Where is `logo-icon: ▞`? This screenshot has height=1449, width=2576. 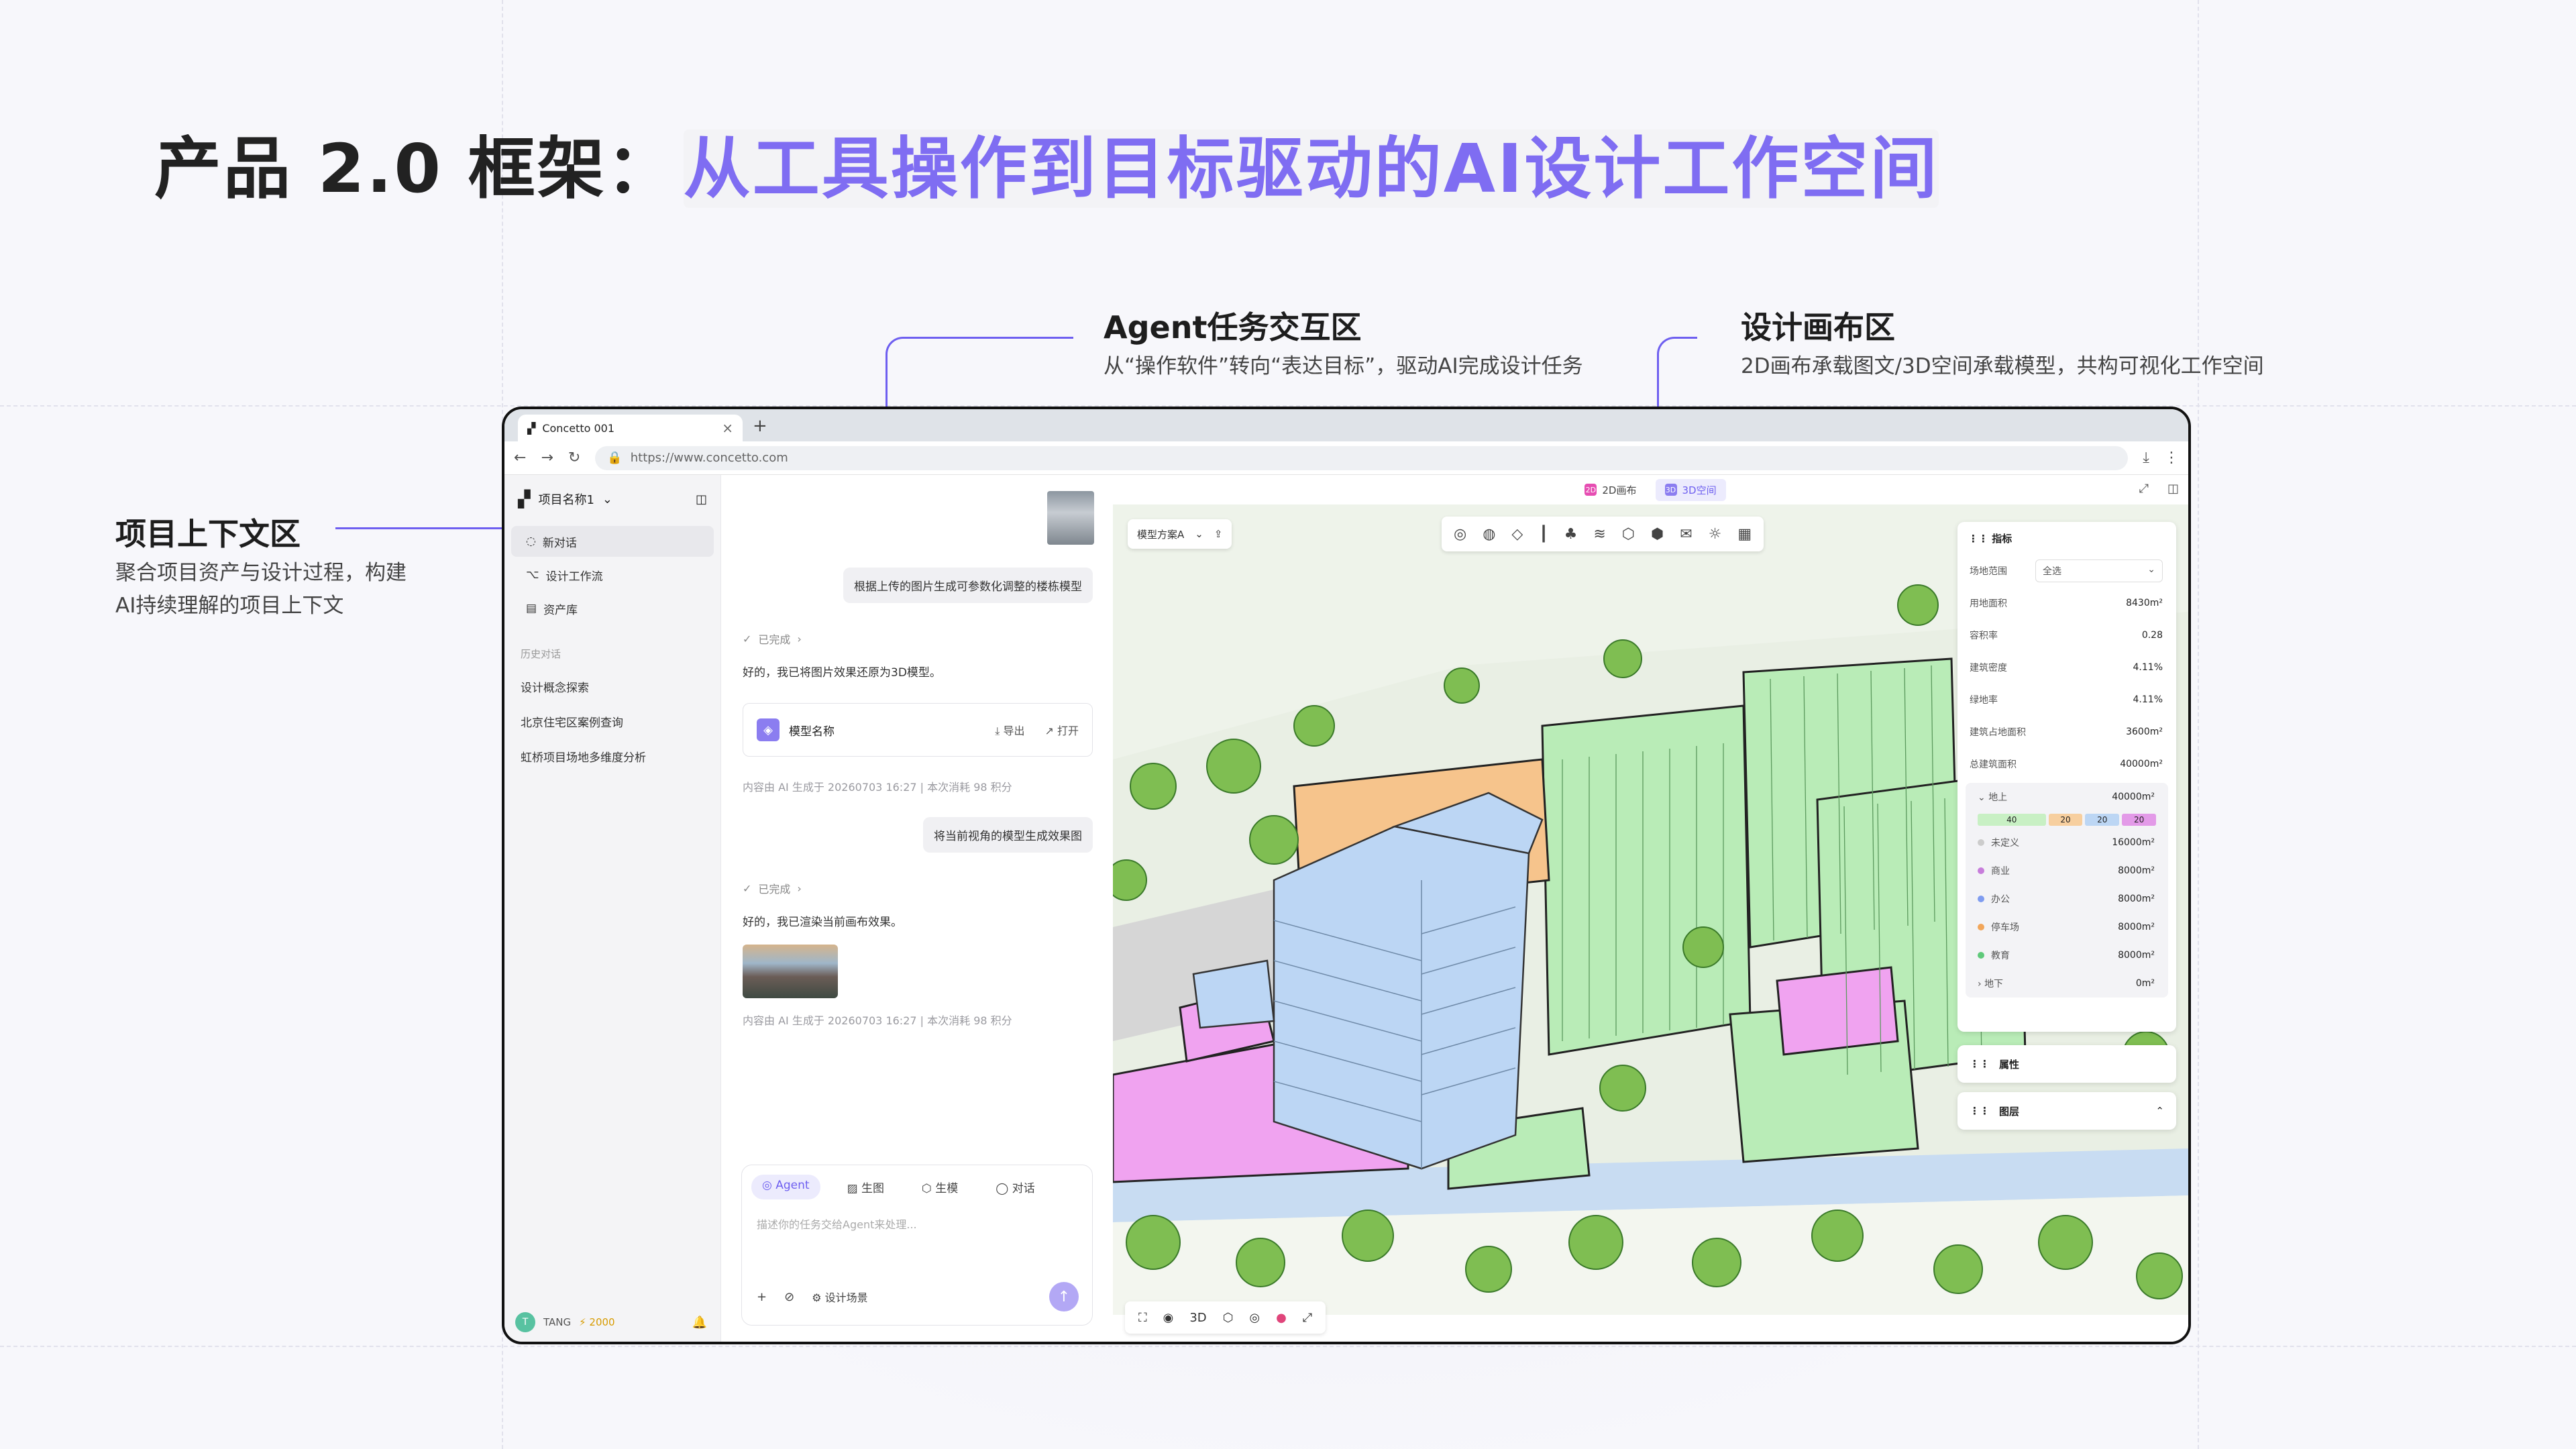 logo-icon: ▞ is located at coordinates (524, 499).